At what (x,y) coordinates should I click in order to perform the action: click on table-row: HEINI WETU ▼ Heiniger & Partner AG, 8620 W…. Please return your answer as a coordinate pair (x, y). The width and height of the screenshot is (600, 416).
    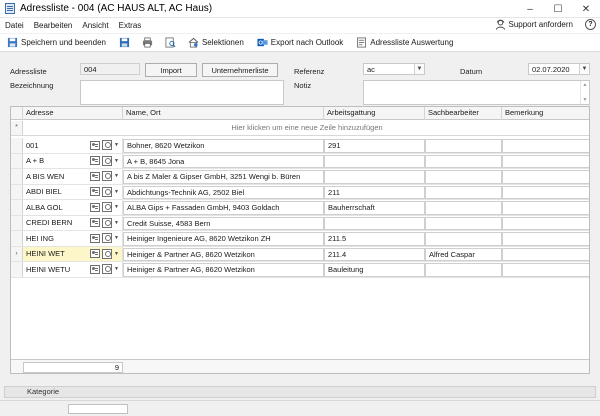
    Looking at the image, I should click on (300, 270).